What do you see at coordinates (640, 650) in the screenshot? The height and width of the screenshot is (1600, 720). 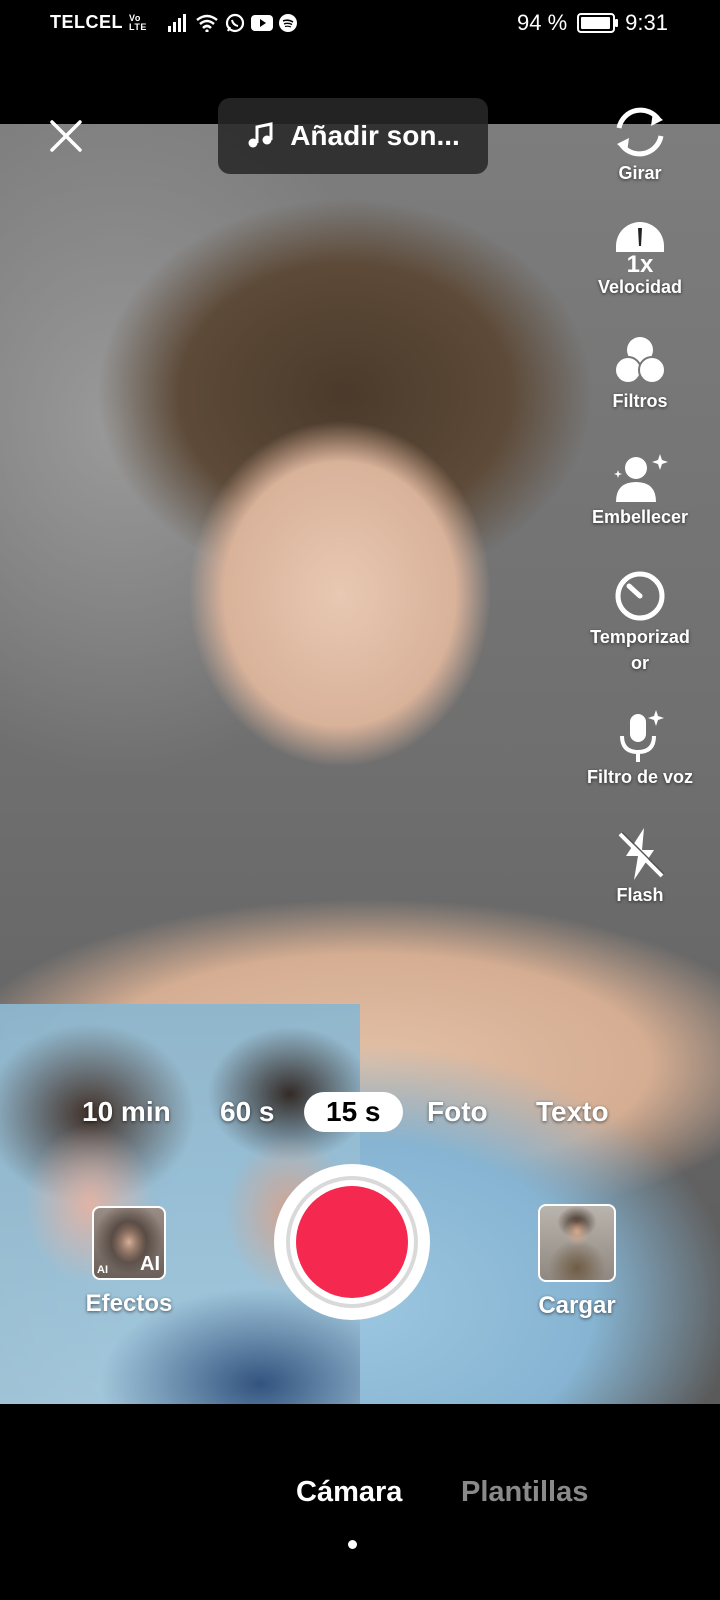 I see `timer-label: Temporizad or` at bounding box center [640, 650].